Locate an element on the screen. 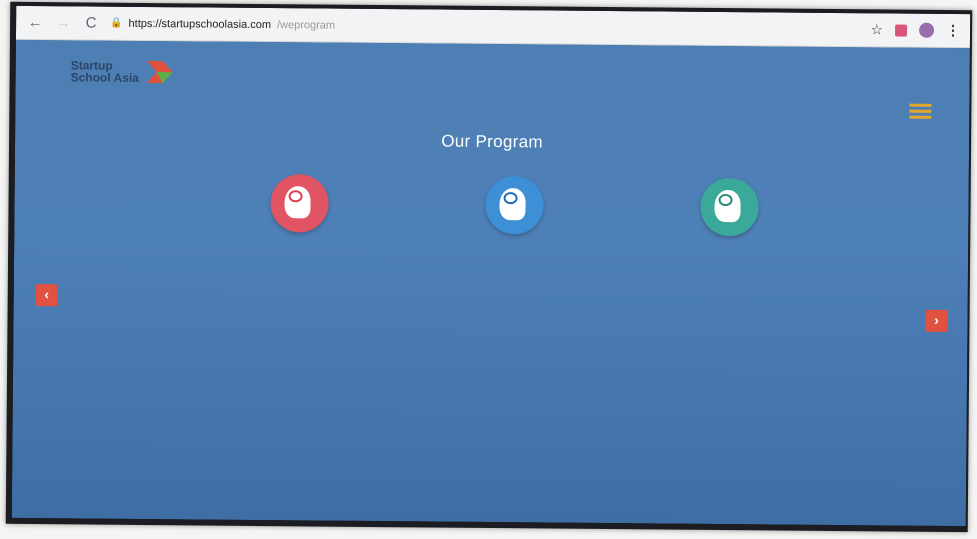  carousel-next-button: › is located at coordinates (936, 320).